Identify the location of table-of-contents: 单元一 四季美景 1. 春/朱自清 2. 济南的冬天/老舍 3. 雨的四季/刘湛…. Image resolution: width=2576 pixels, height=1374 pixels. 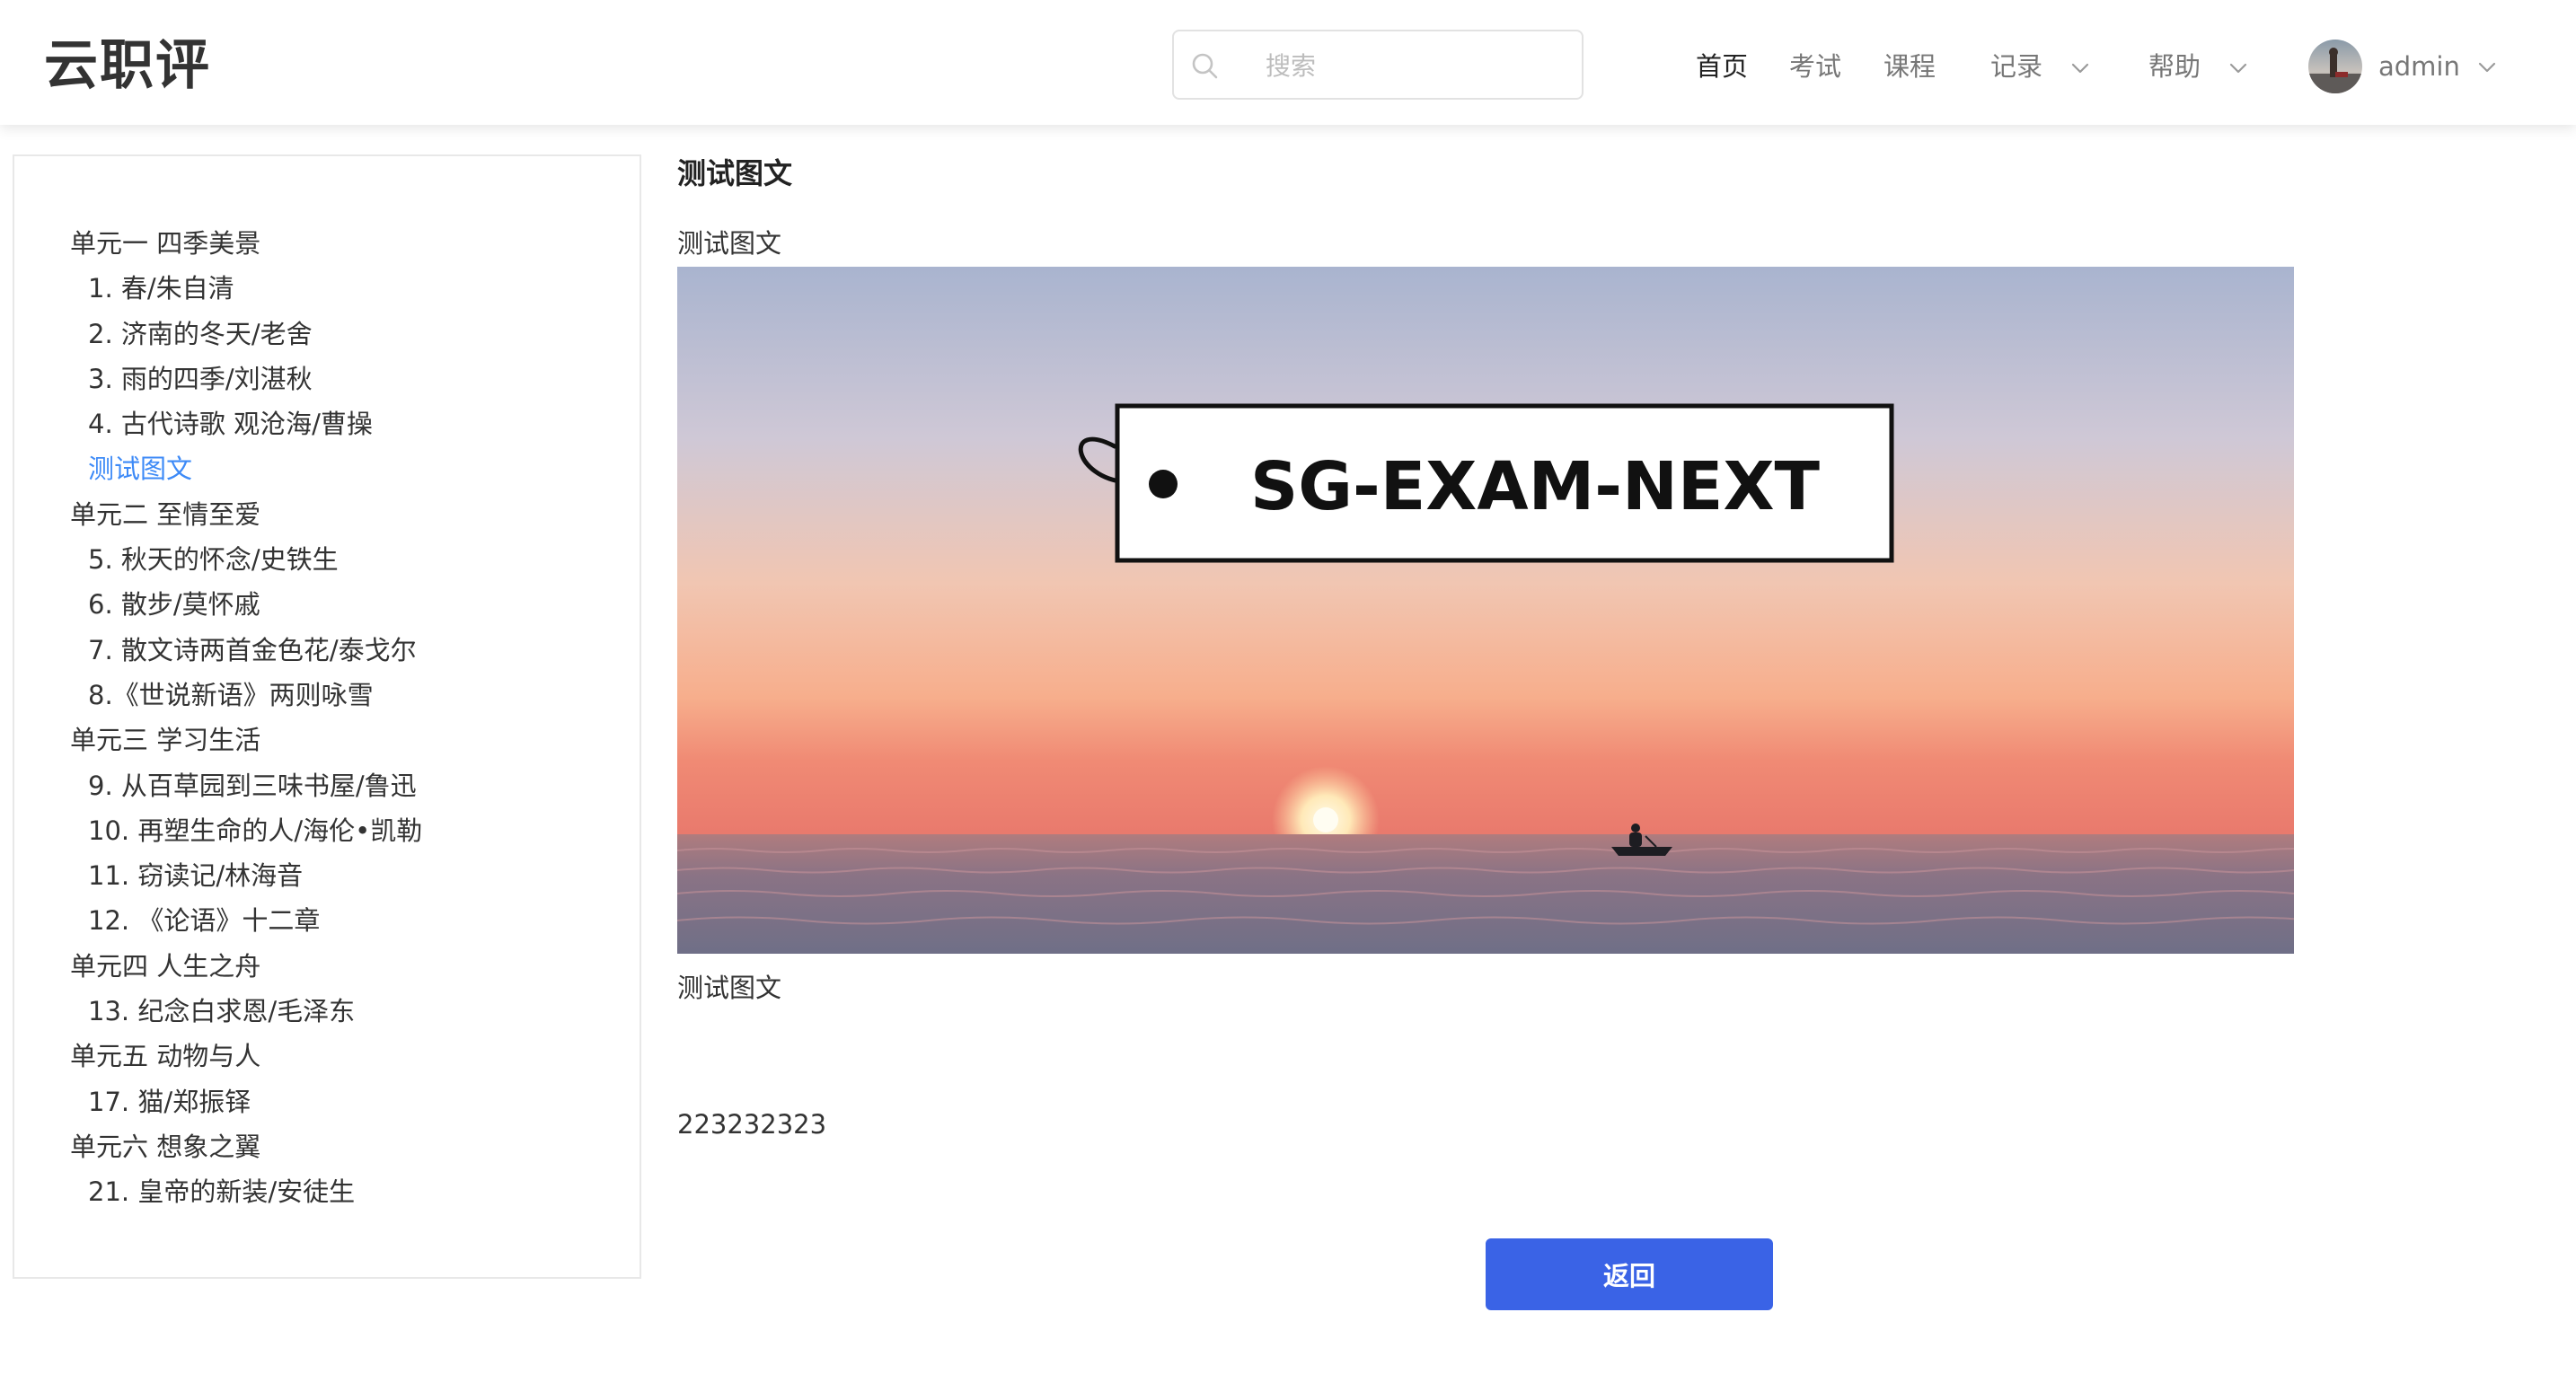
(246, 718).